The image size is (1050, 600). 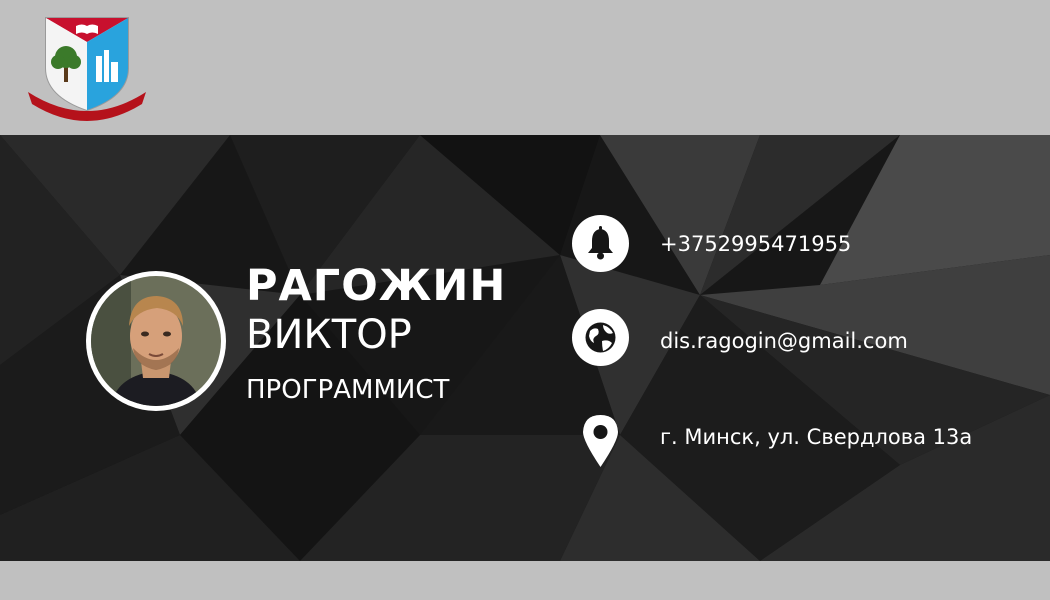 I want to click on surname: РАГОЖИН, so click(x=376, y=286).